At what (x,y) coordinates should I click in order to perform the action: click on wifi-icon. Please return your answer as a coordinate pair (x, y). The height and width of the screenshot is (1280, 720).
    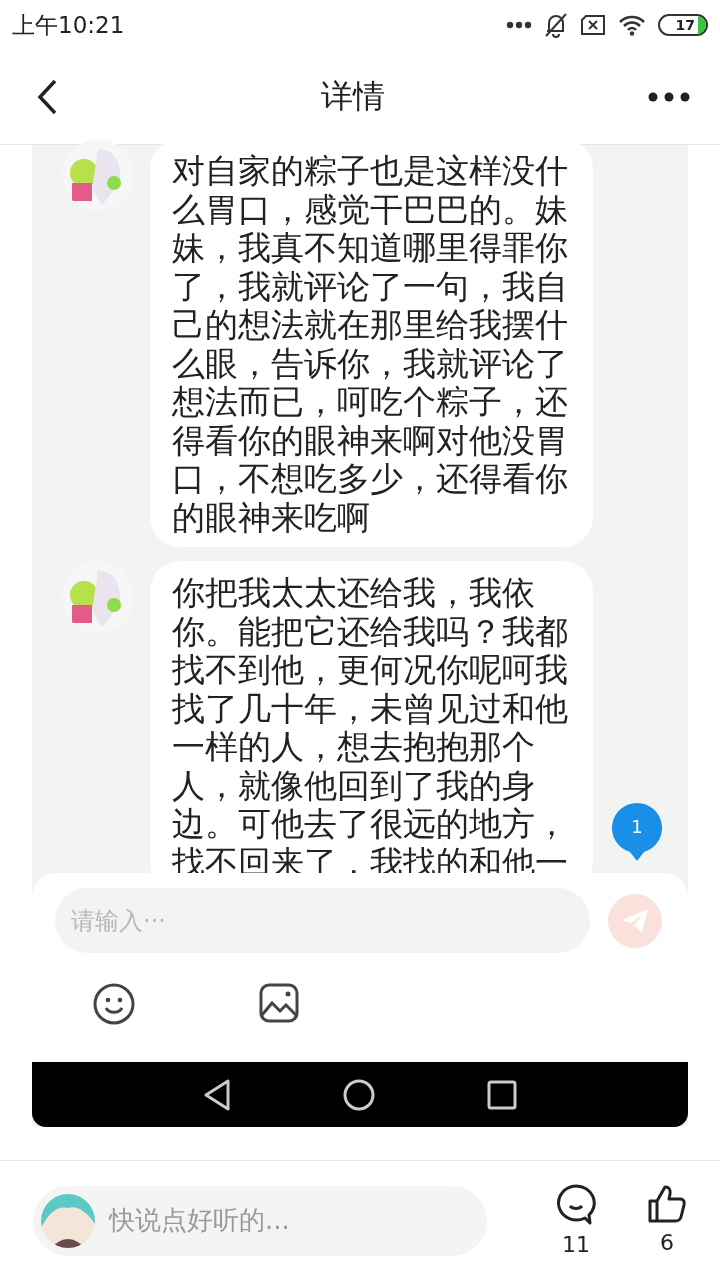
    Looking at the image, I should click on (632, 25).